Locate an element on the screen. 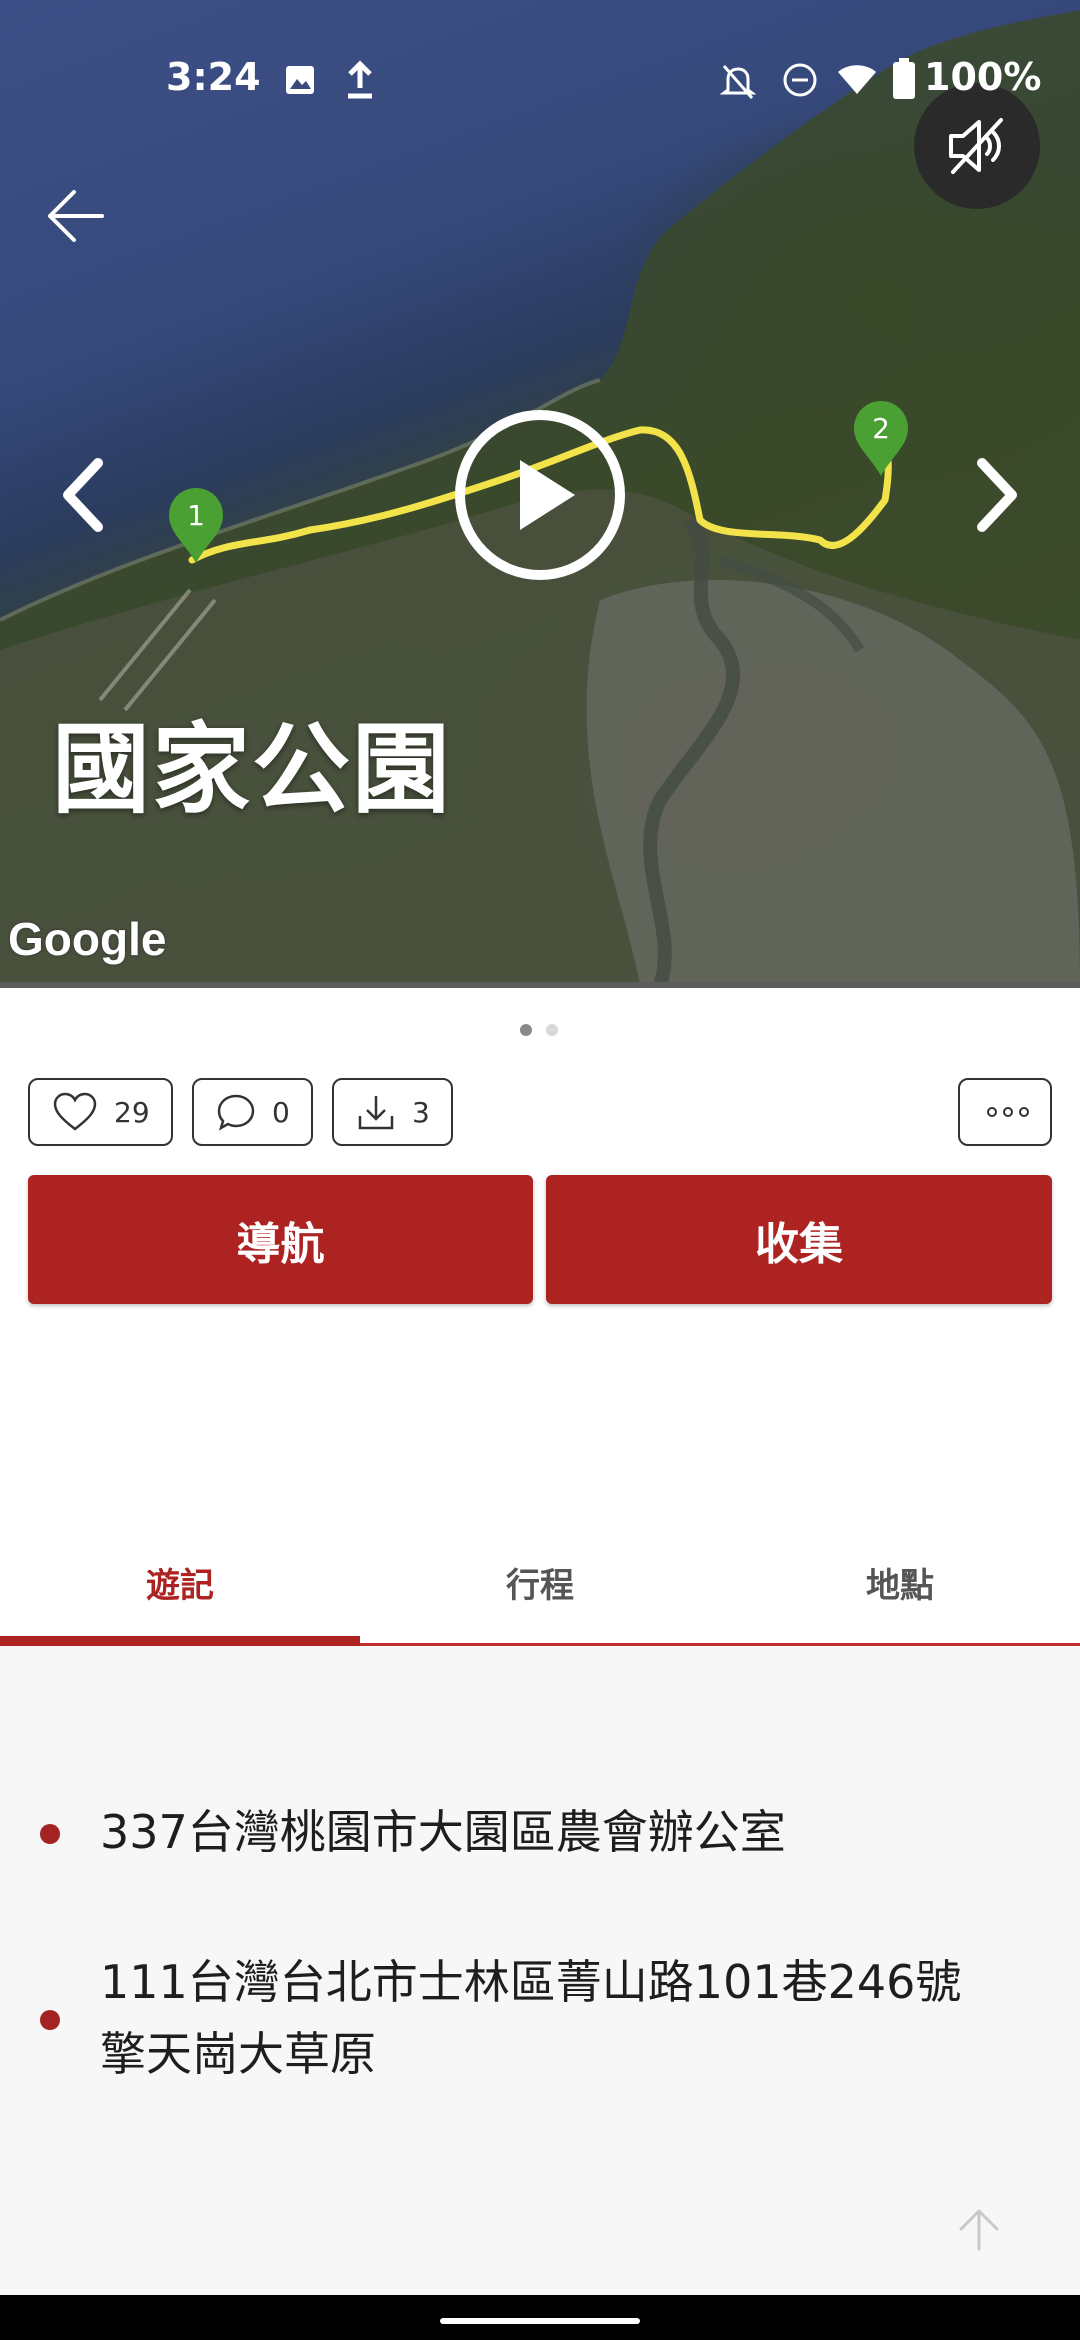 The image size is (1080, 2340). more-dots-icon is located at coordinates (1008, 1112).